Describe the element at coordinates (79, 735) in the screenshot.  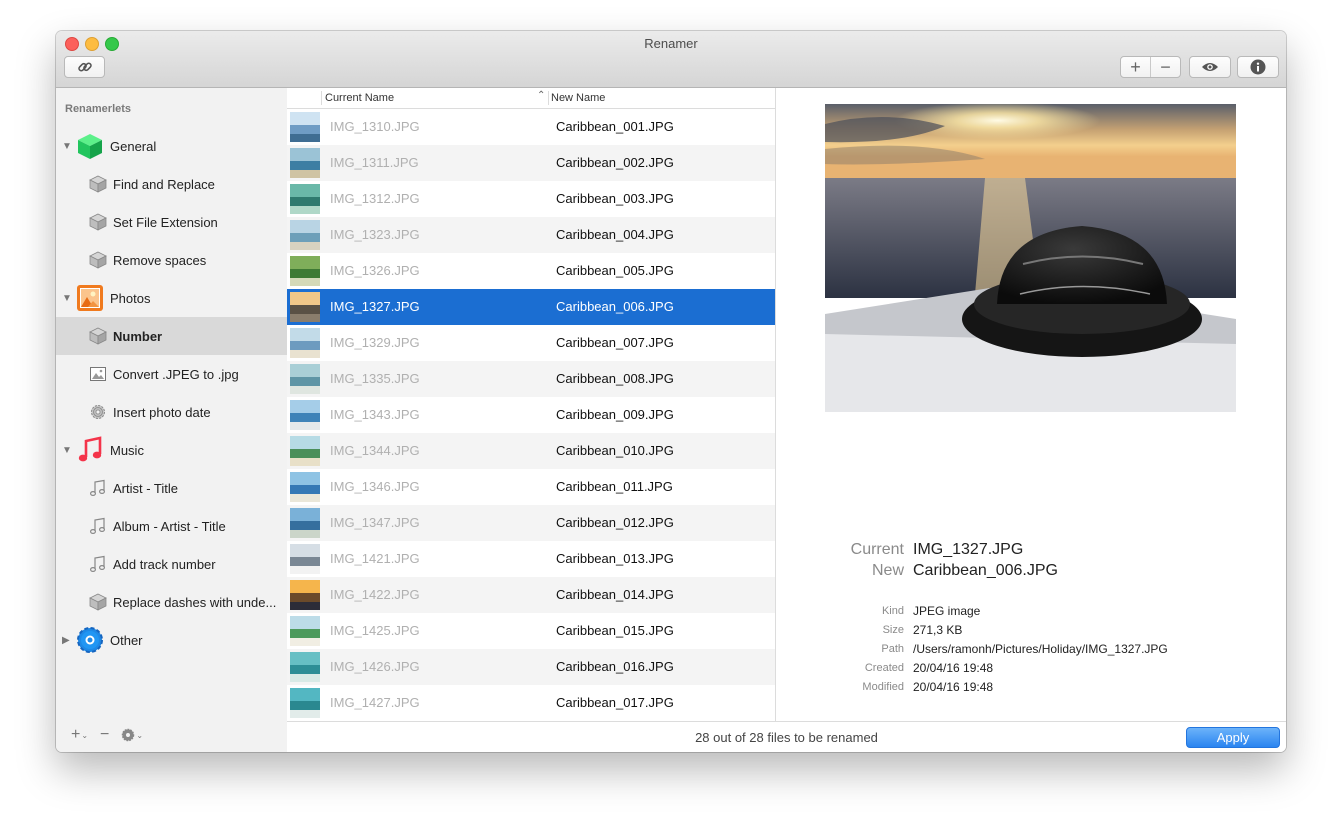
I see `add-renamerlet-button: + ⌄` at that location.